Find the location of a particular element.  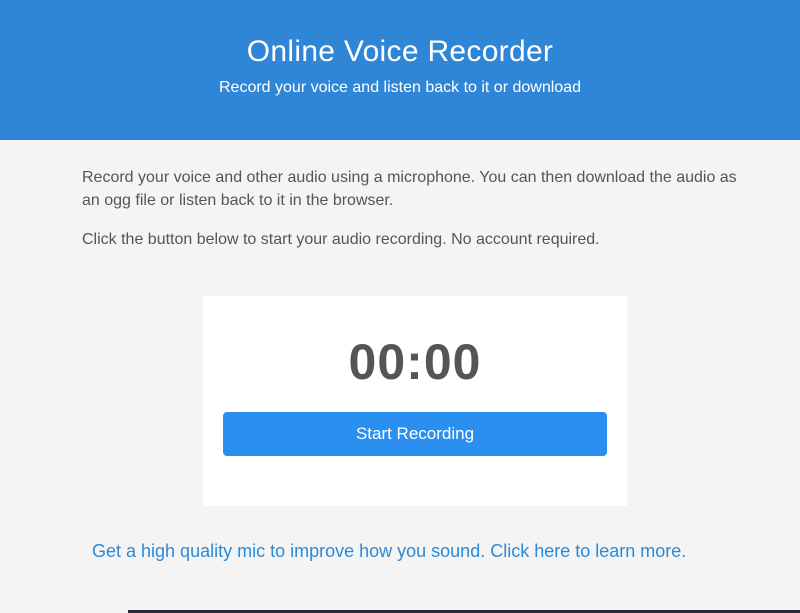

page-title: Online Voice Recorder is located at coordinates (400, 51).